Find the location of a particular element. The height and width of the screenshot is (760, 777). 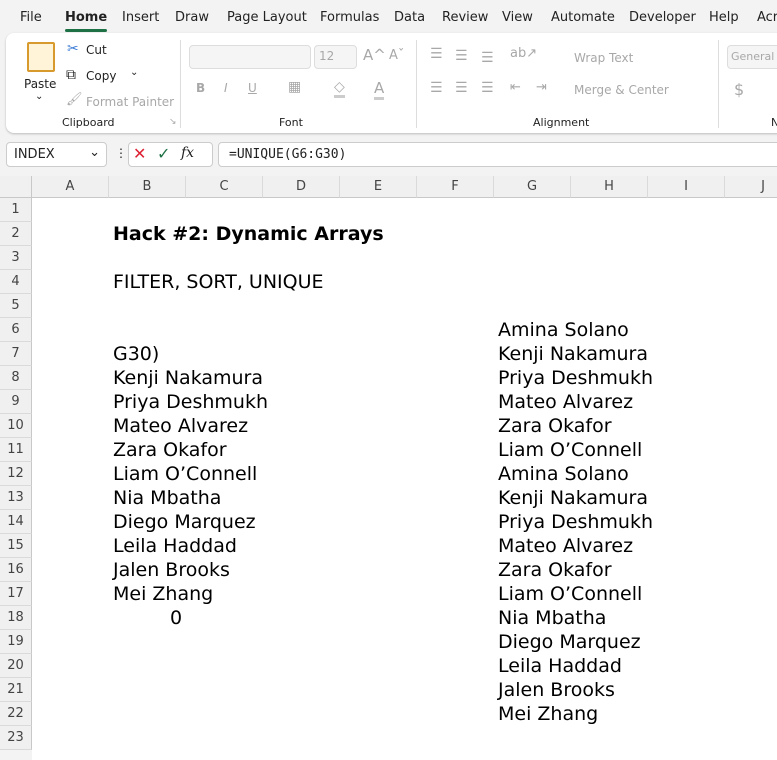

column-header-i: I is located at coordinates (686, 187).